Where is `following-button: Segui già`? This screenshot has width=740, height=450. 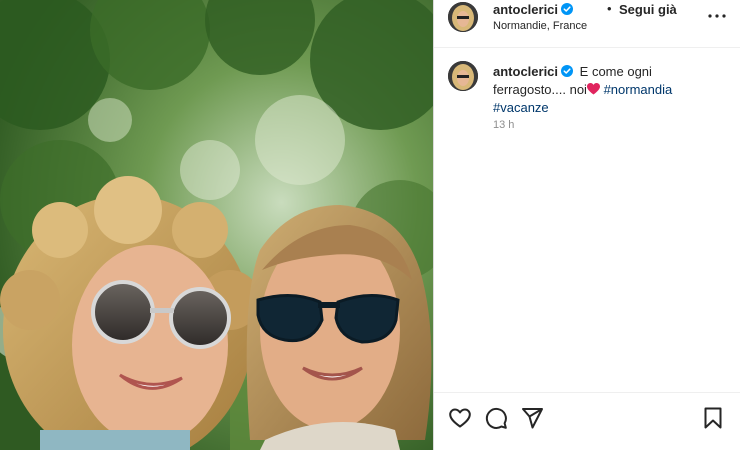 following-button: Segui già is located at coordinates (648, 9).